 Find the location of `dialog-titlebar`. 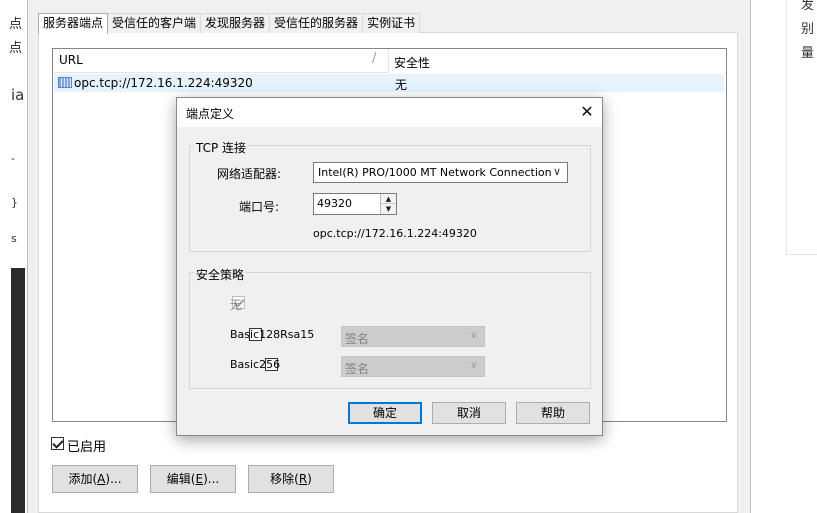

dialog-titlebar is located at coordinates (389, 112).